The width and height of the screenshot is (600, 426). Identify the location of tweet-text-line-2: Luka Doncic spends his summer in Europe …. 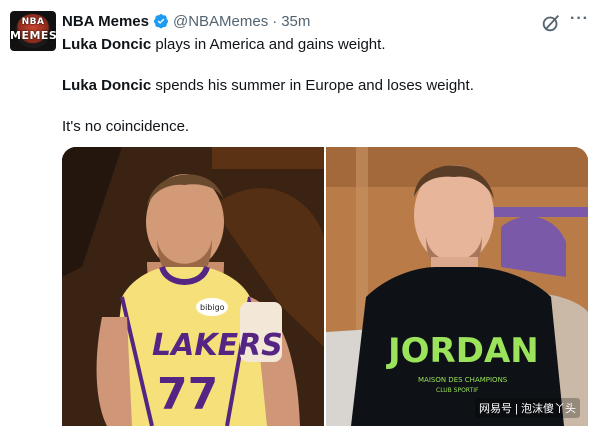
(268, 86).